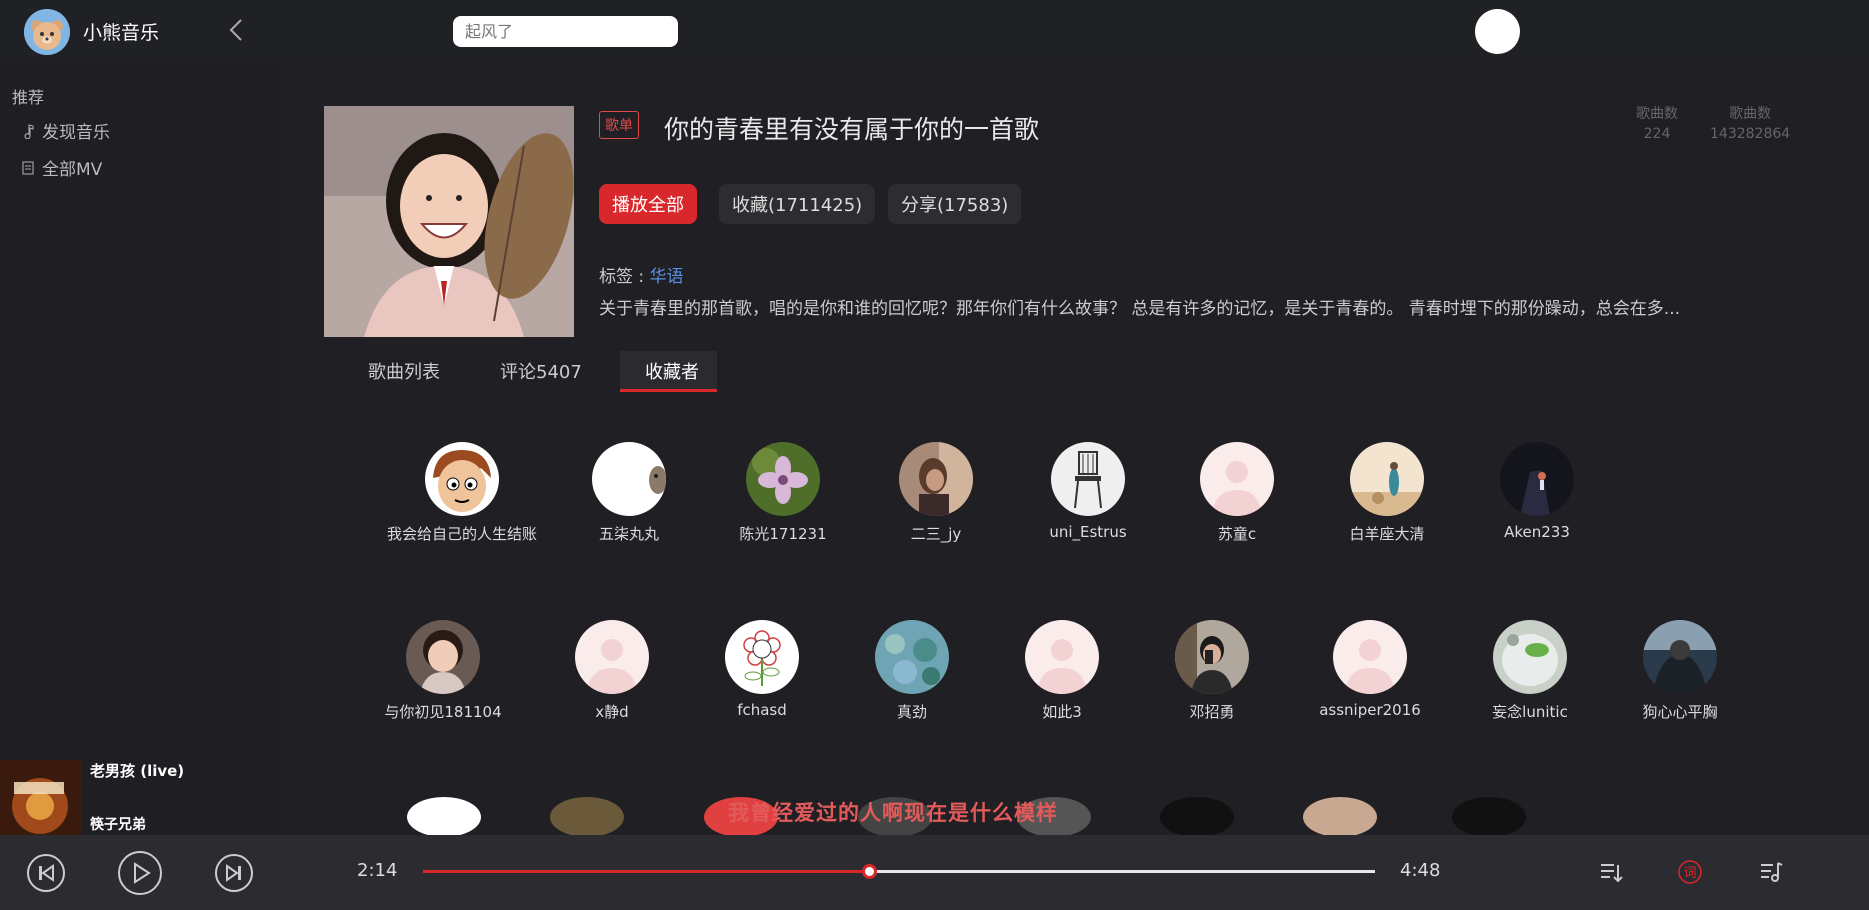 This screenshot has height=910, width=1869. Describe the element at coordinates (76, 133) in the screenshot. I see `sidebar-item-label: 发现音乐` at that location.